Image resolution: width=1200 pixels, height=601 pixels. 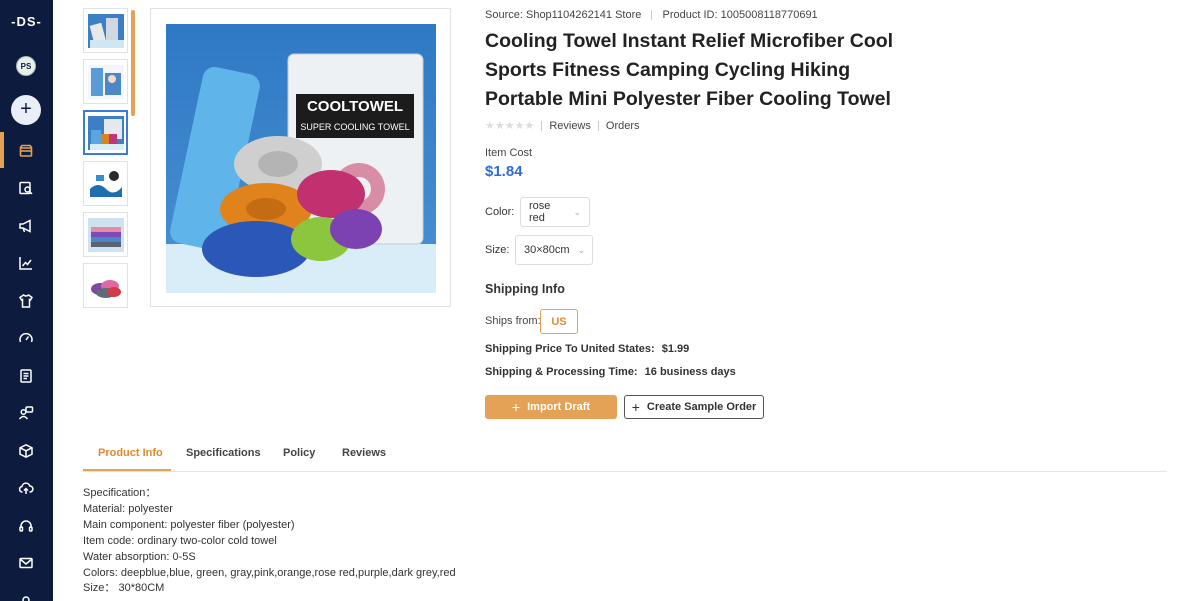 What do you see at coordinates (504, 171) in the screenshot?
I see `item-cost-value: $1.84` at bounding box center [504, 171].